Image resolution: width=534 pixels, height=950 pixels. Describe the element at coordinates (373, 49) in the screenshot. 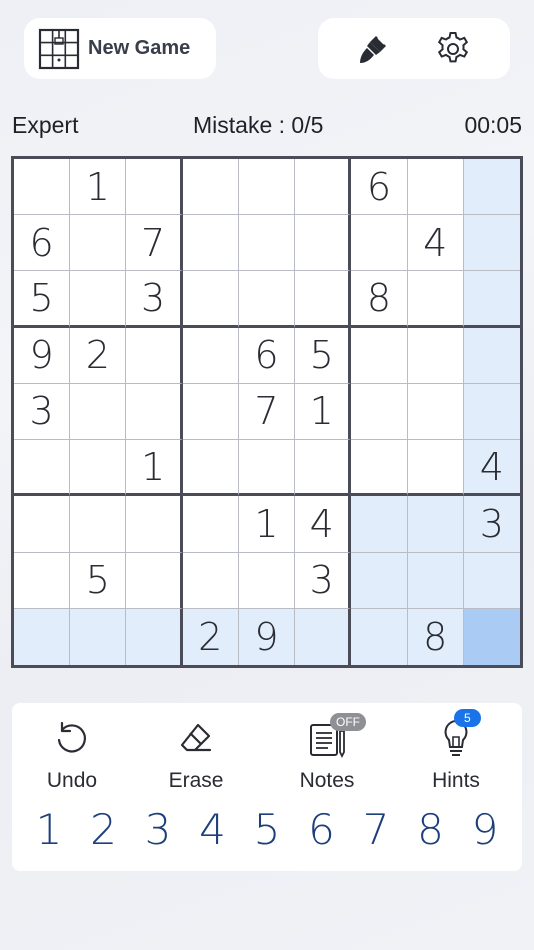

I see `paintbrush-icon` at that location.